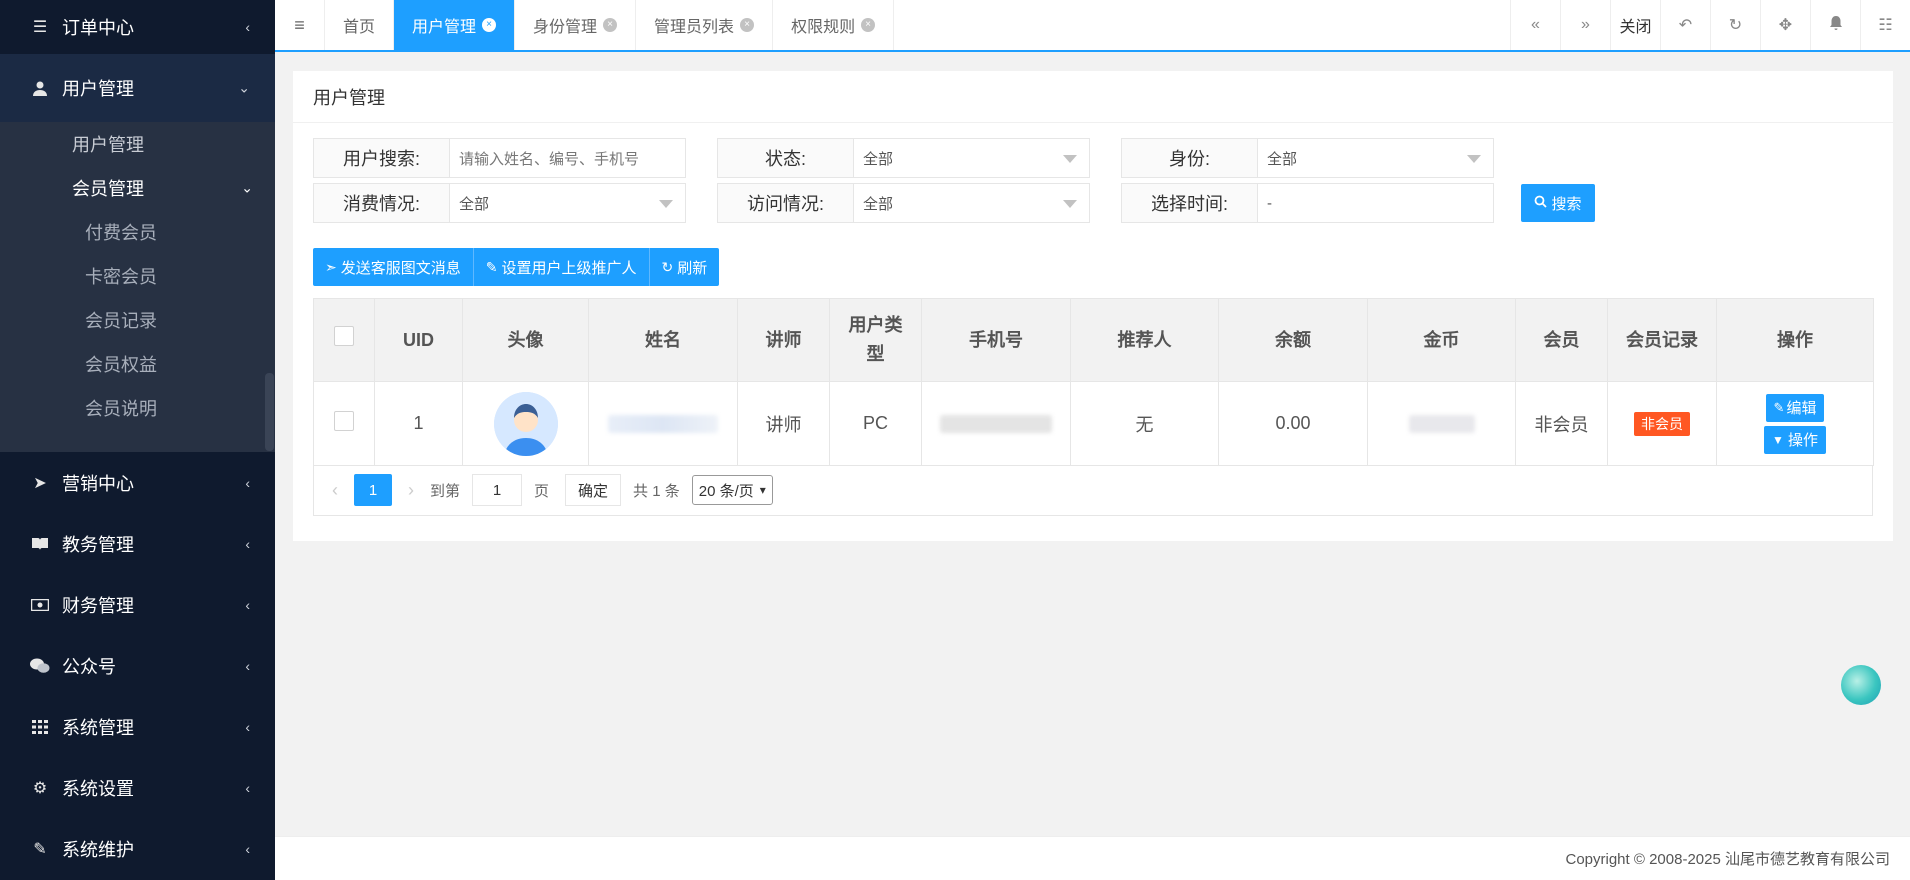 The image size is (1910, 880). What do you see at coordinates (568, 203) in the screenshot?
I see `consume-select: 全部` at bounding box center [568, 203].